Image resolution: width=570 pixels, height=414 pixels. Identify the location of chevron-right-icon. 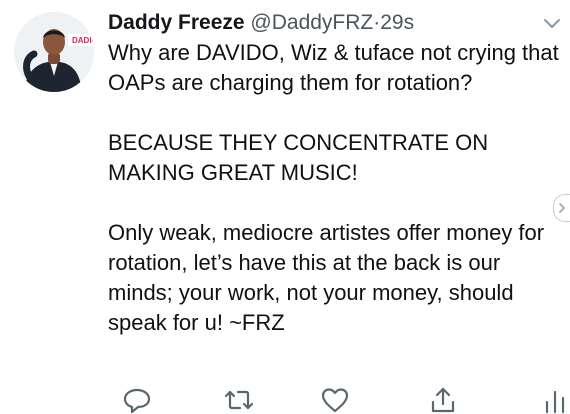
(561, 208).